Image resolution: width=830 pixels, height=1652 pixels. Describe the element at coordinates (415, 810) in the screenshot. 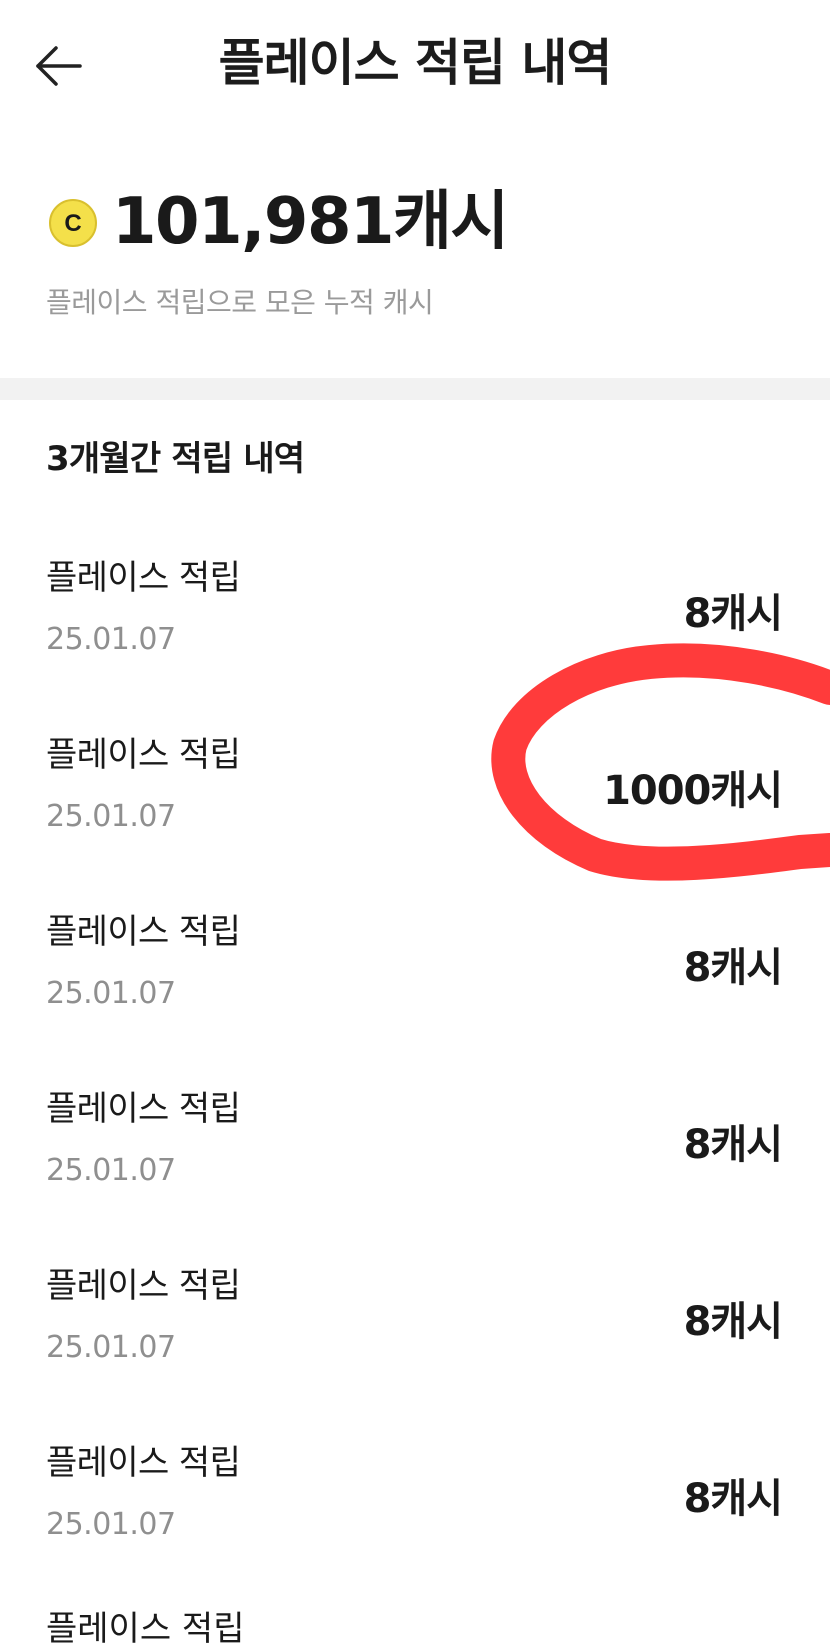

I see `history-item: 플레이스 적립 25.01.07 1000캐시` at that location.